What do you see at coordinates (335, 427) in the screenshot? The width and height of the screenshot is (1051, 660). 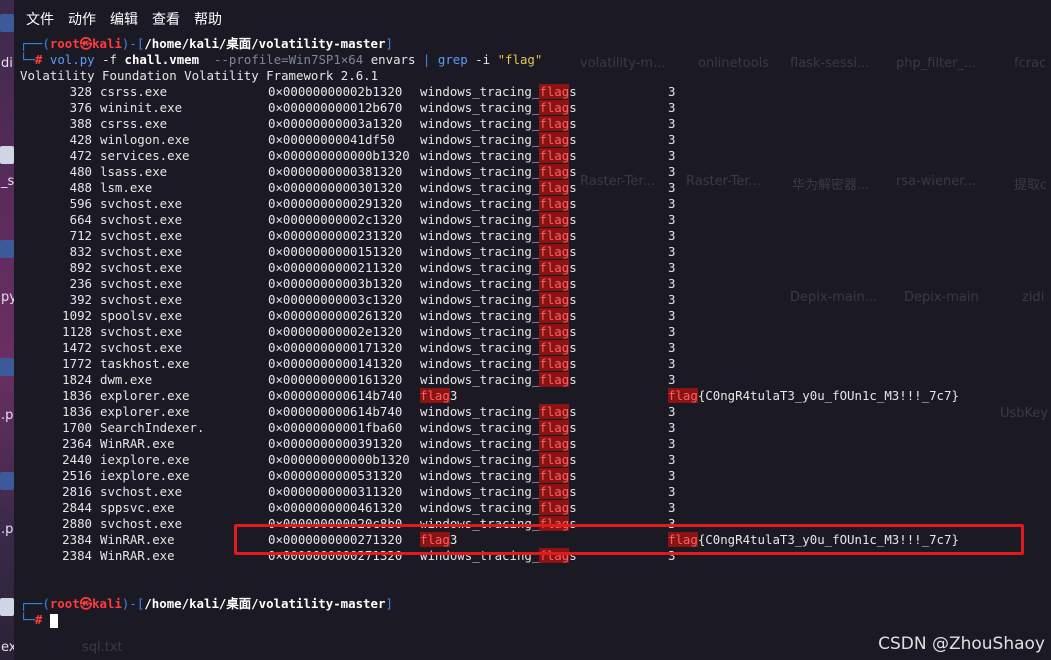 I see `row-address: 0×00000000001fba60` at bounding box center [335, 427].